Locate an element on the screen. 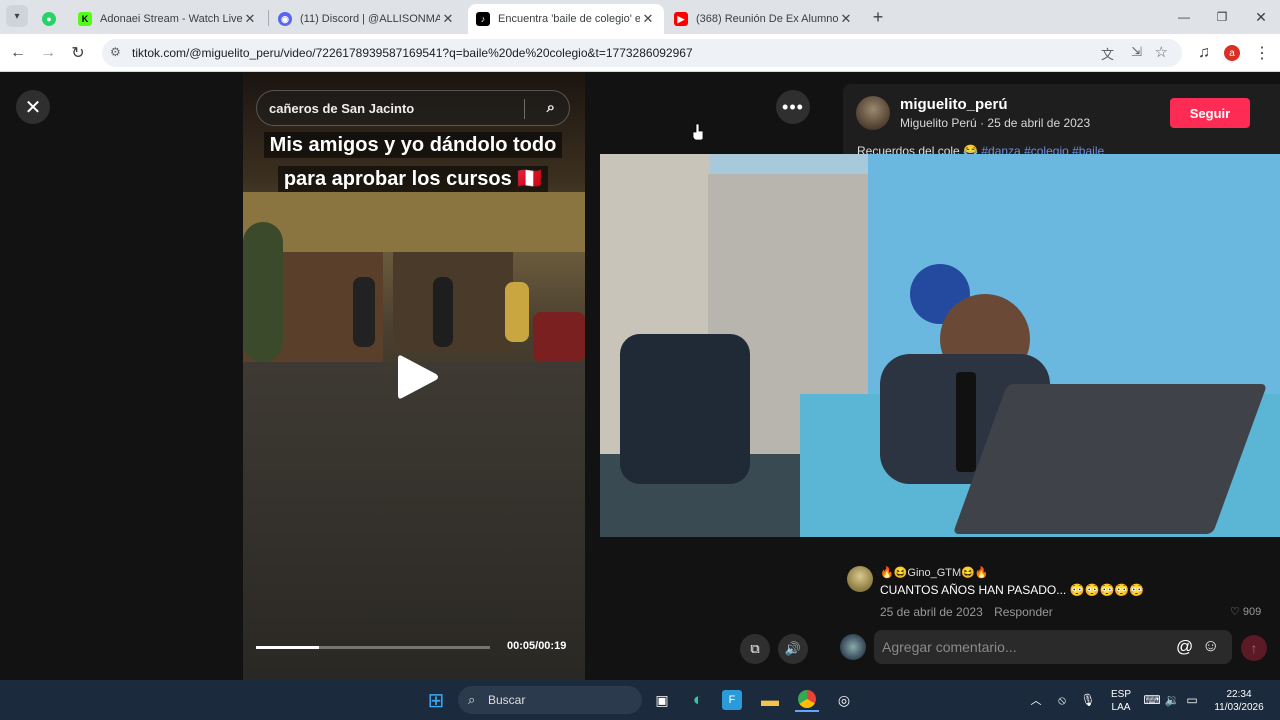 Image resolution: width=1280 pixels, height=720 pixels. file-explorer-icon: ▬ is located at coordinates (770, 700).